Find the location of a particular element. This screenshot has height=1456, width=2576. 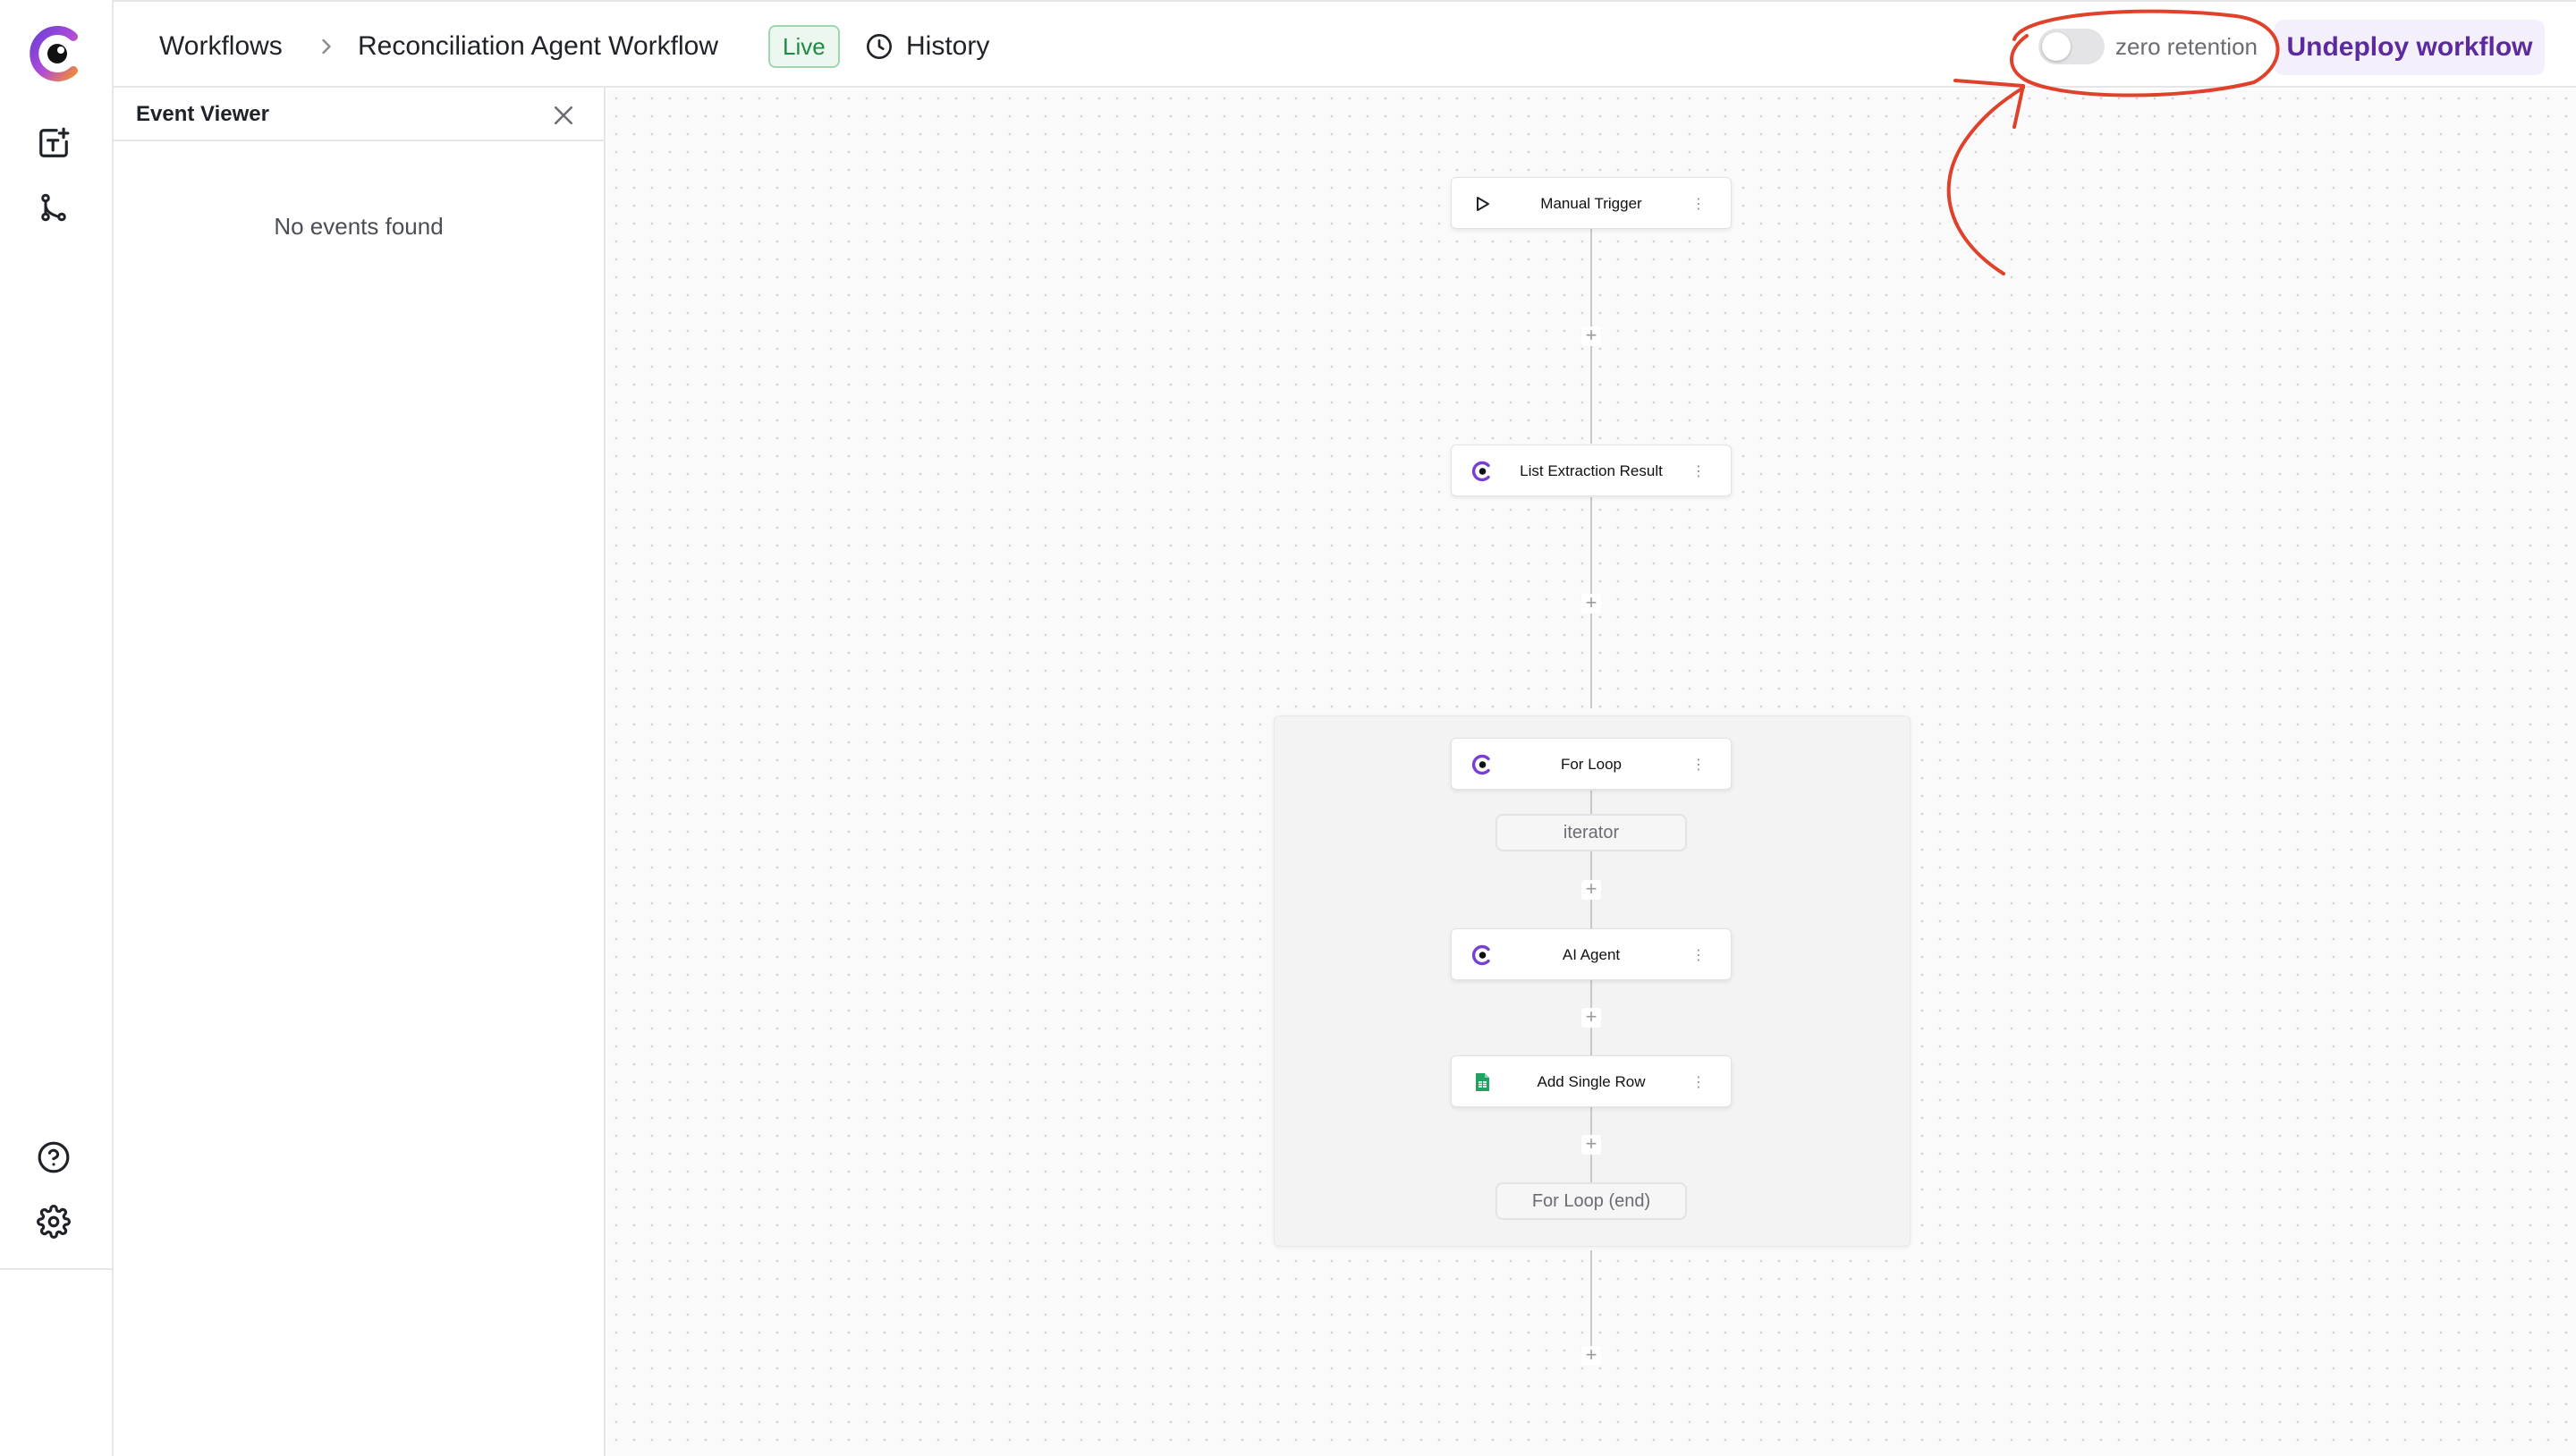

node-for-loop: For Loop ⋮ is located at coordinates (1591, 764).